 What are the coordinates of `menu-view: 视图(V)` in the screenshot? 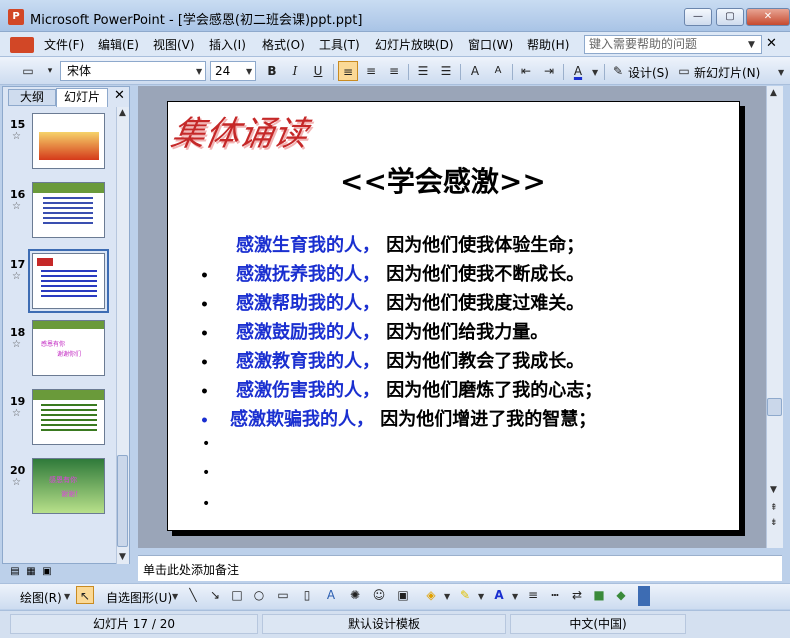 It's located at (174, 44).